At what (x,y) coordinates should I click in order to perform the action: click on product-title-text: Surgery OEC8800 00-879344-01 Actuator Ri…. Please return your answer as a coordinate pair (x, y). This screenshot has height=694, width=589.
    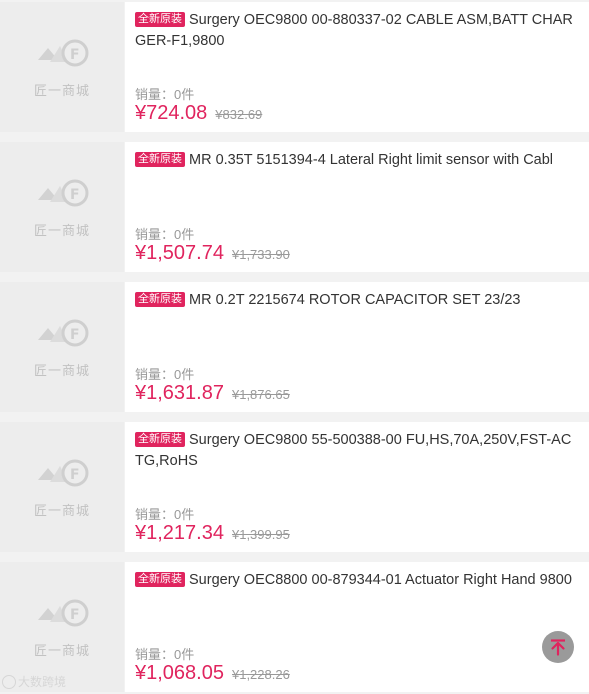
    Looking at the image, I should click on (380, 580).